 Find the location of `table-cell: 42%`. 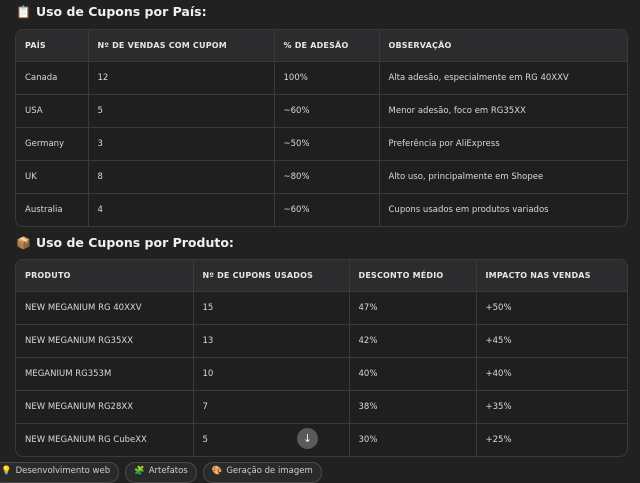

table-cell: 42% is located at coordinates (412, 341).